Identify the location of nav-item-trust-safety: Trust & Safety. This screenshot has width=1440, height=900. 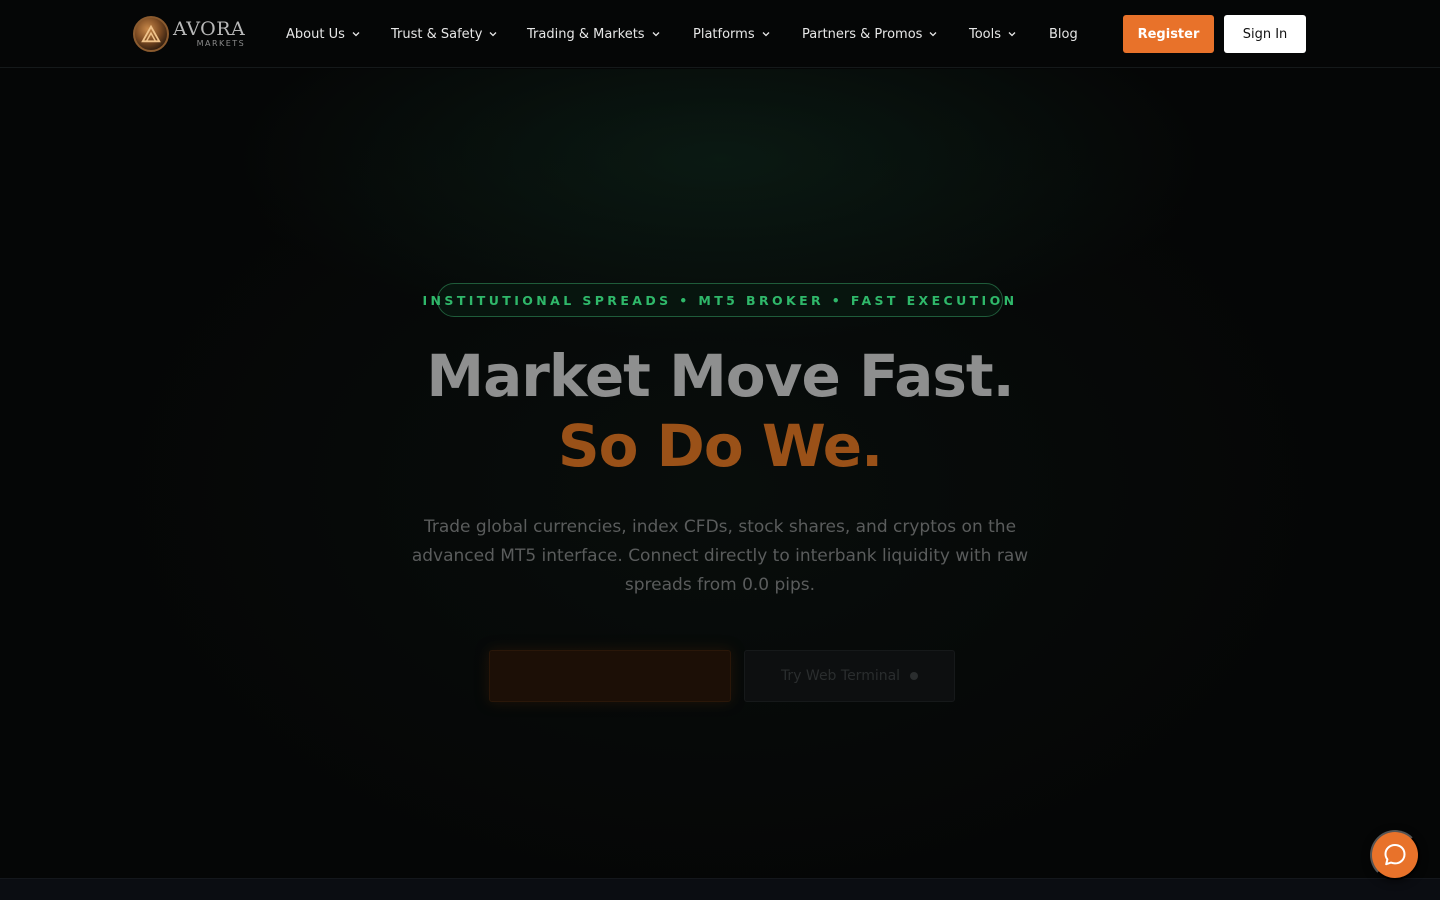
(444, 34).